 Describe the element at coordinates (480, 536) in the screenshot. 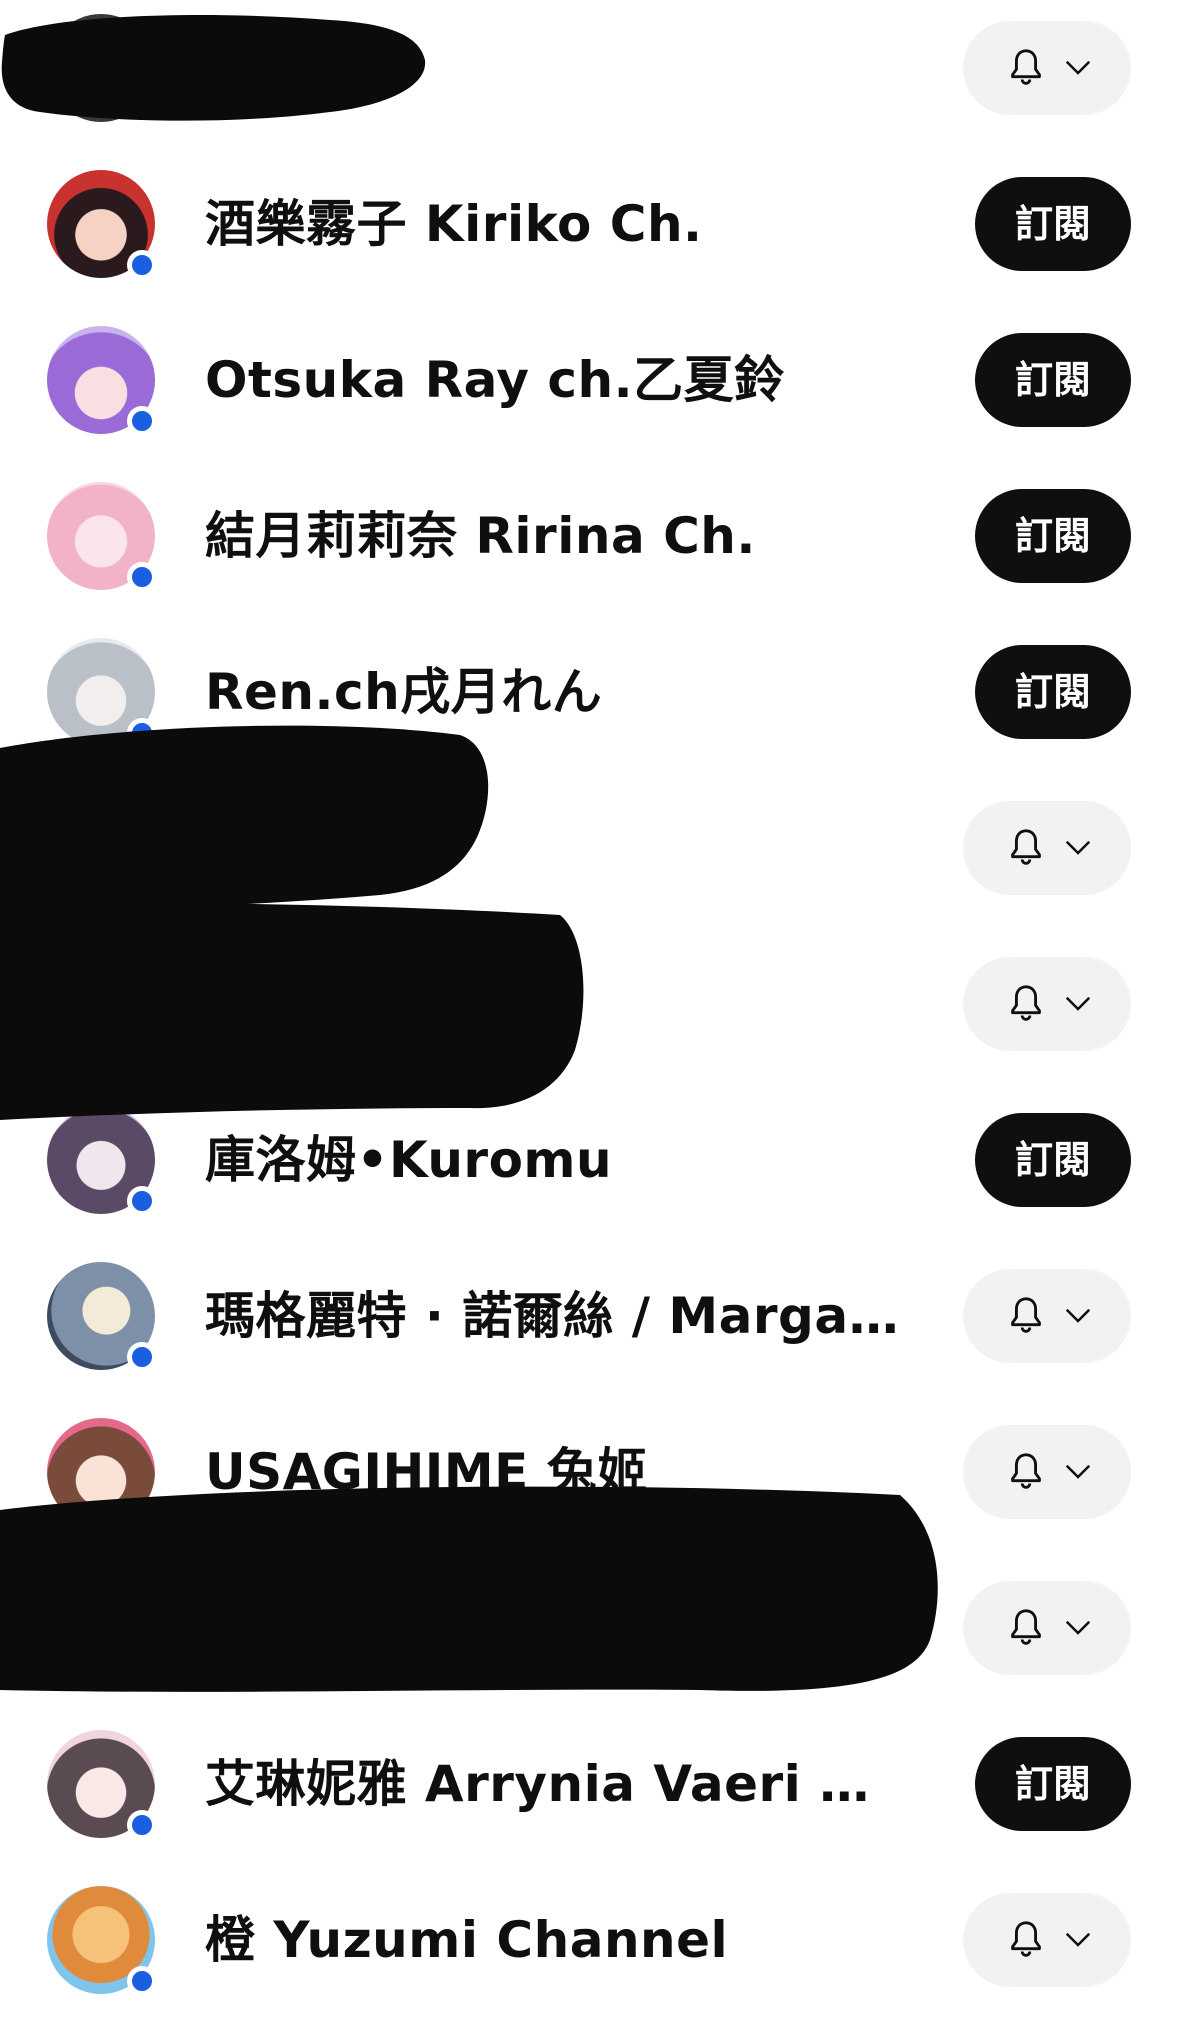

I see `channel-name: 結月莉莉奈 Ririna Ch.` at that location.